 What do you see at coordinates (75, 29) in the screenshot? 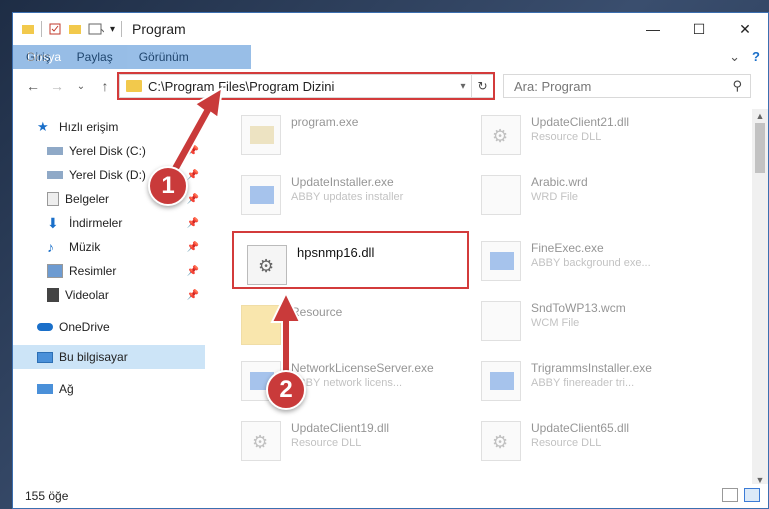
I see `new-folder-icon` at bounding box center [75, 29].